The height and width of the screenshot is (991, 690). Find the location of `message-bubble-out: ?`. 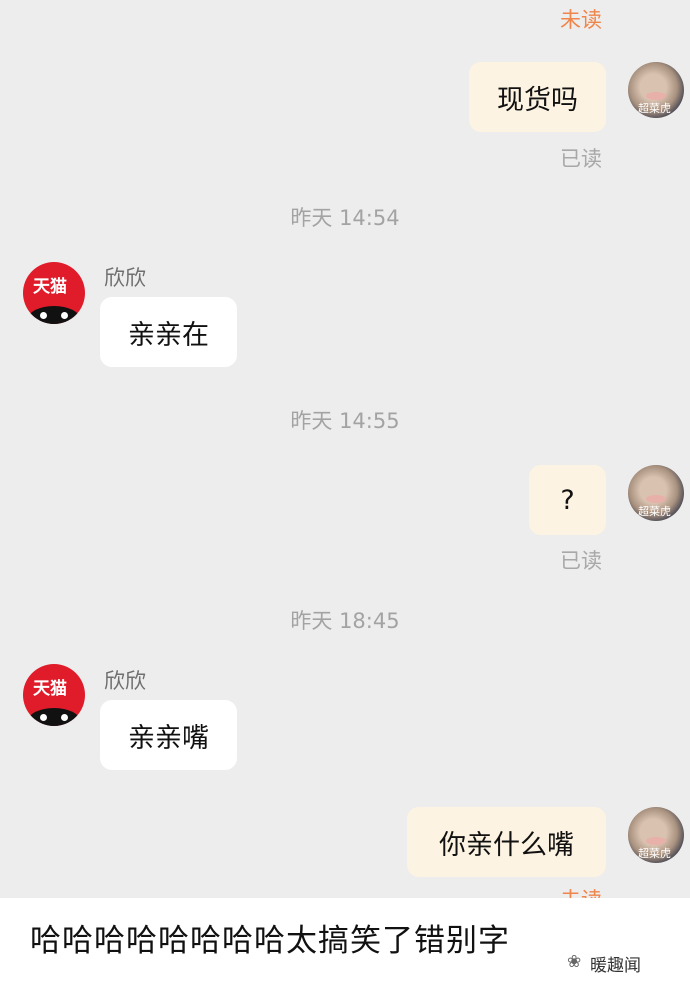

message-bubble-out: ? is located at coordinates (567, 500).